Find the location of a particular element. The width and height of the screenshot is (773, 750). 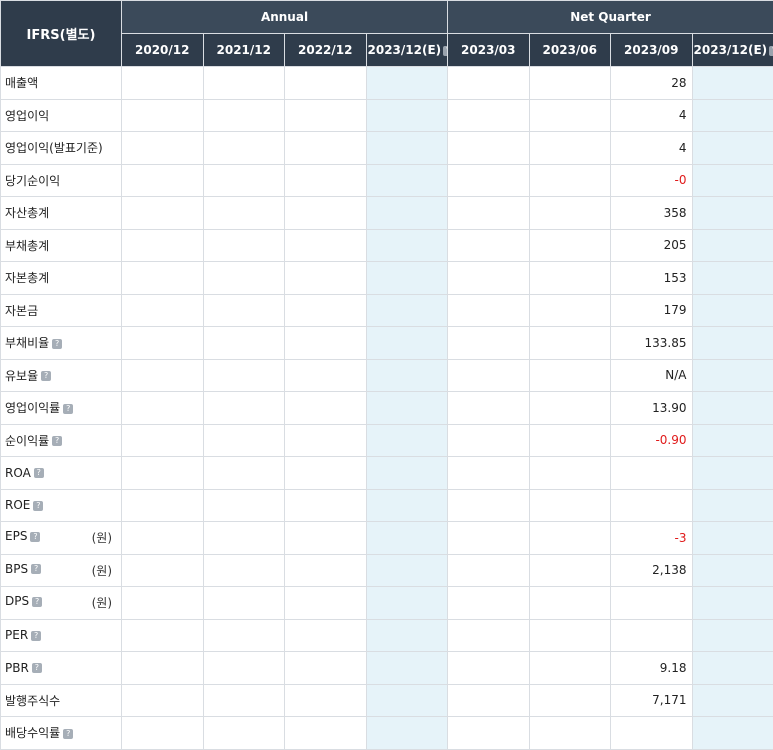

period-label: 2022/12 is located at coordinates (325, 50).